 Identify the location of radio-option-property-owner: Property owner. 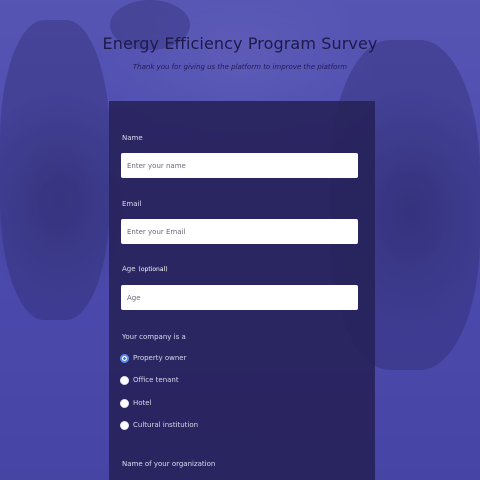
(153, 358).